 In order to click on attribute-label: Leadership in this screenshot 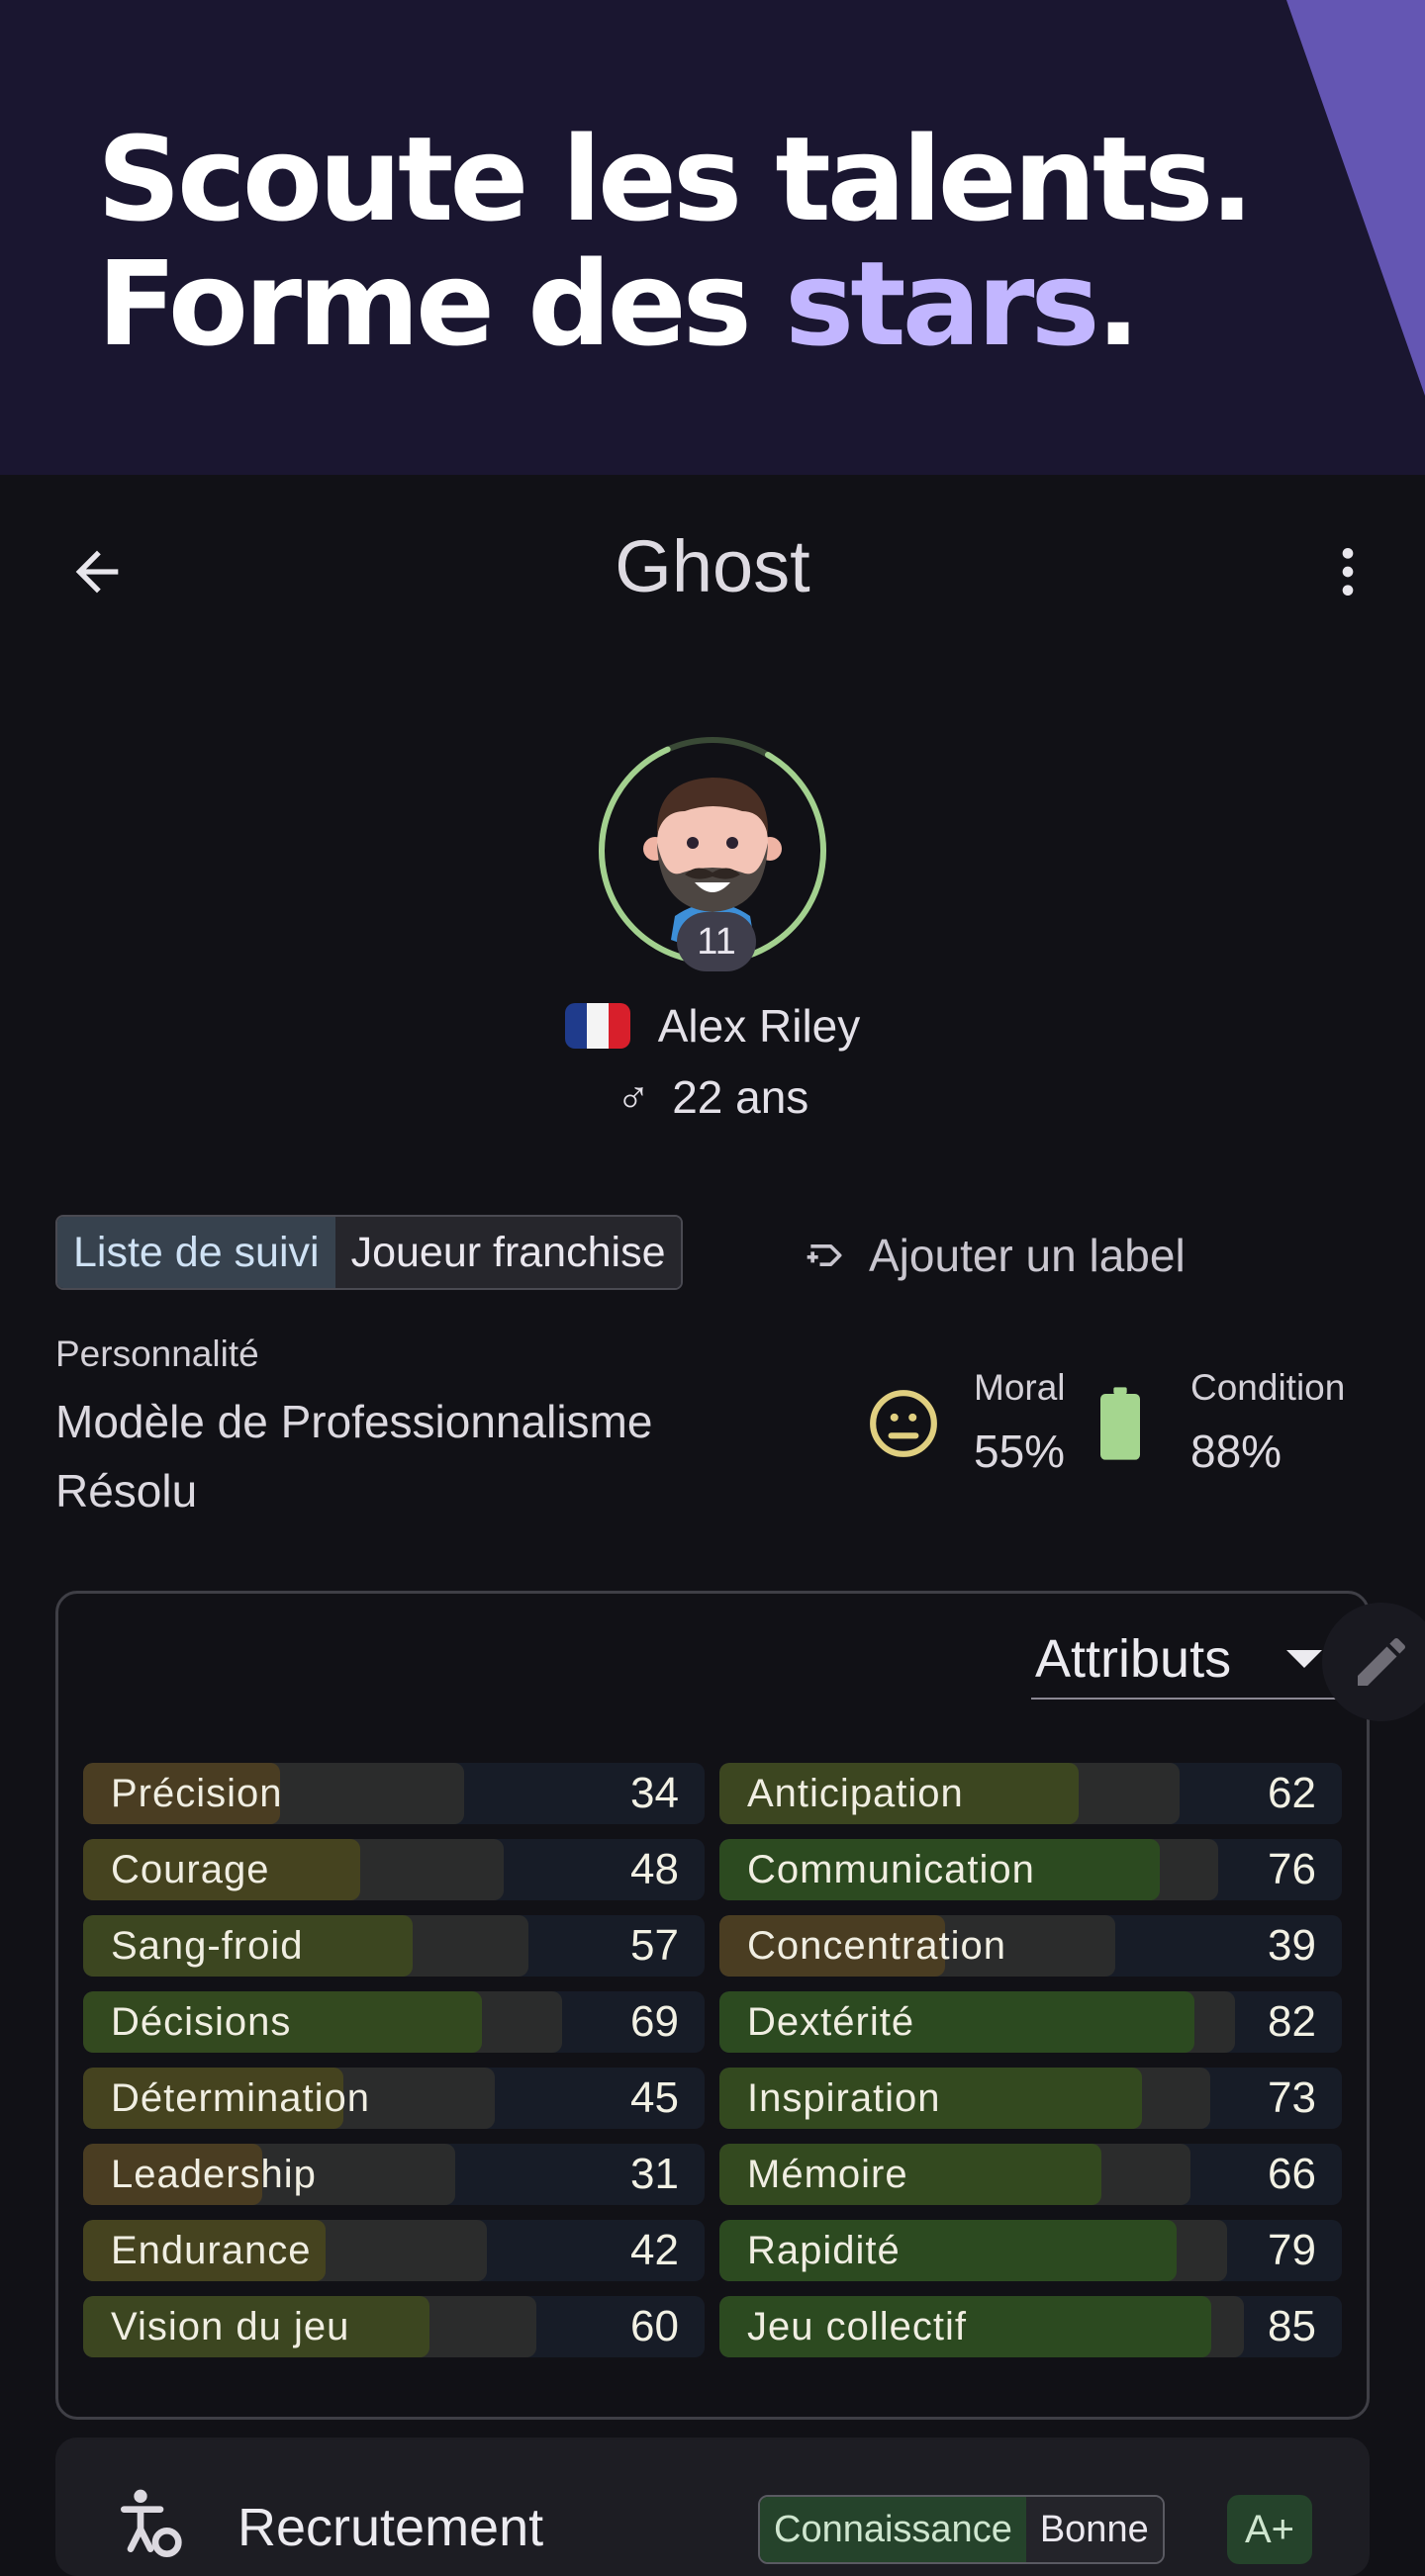, I will do `click(214, 2174)`.